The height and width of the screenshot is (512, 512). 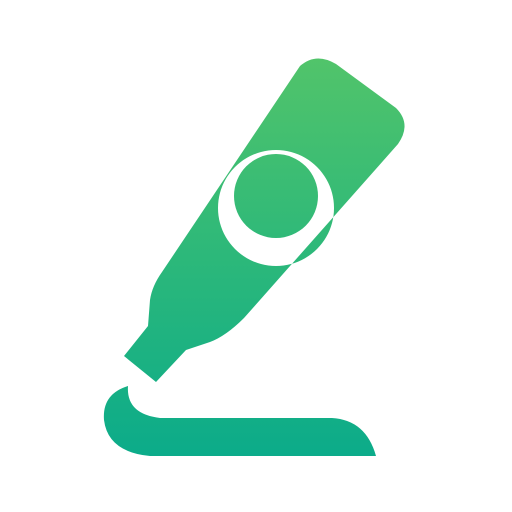 I want to click on ink-stroke, so click(x=239, y=421).